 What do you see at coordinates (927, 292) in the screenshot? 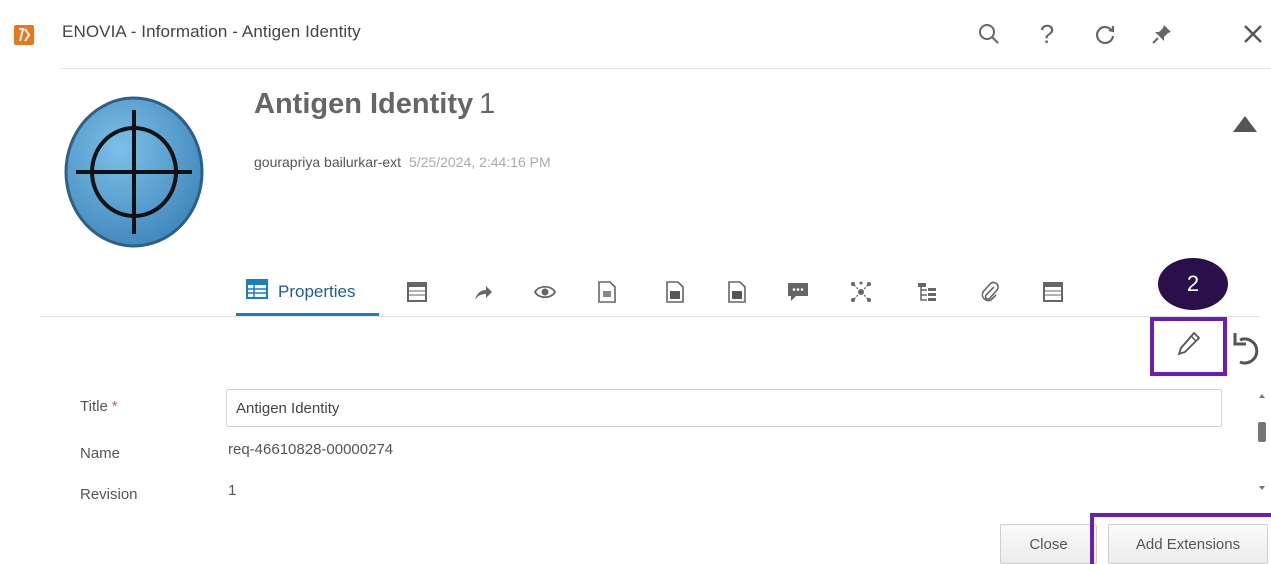
I see `structure-icon` at bounding box center [927, 292].